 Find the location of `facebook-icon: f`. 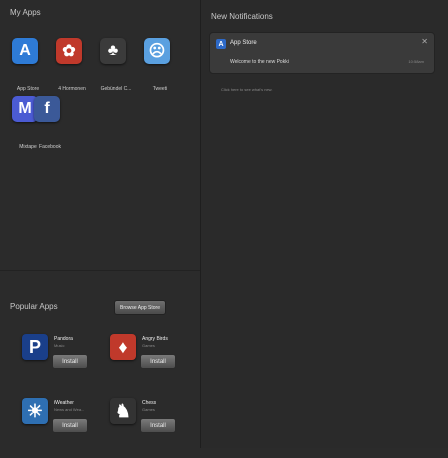

facebook-icon: f is located at coordinates (47, 109).